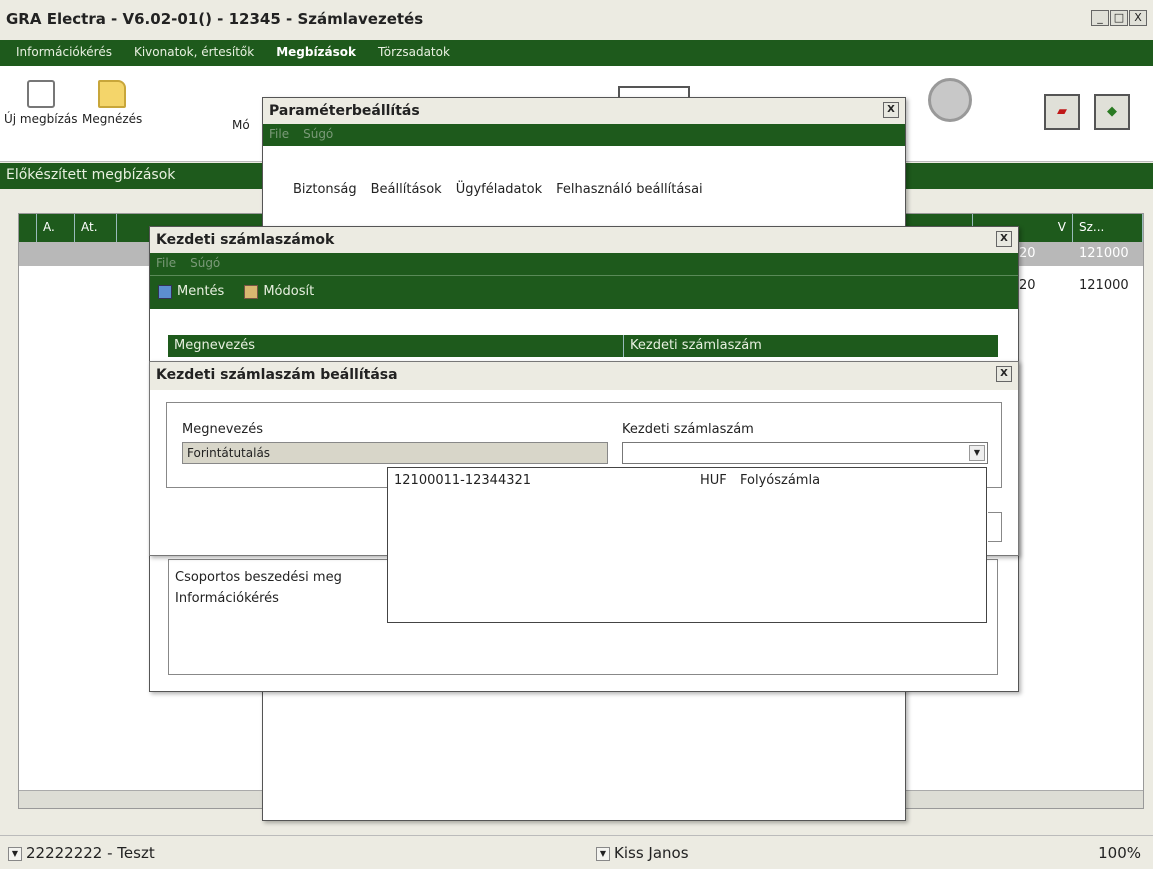 The image size is (1153, 869). What do you see at coordinates (395, 453) in the screenshot?
I see `name-field: Forintátutalás` at bounding box center [395, 453].